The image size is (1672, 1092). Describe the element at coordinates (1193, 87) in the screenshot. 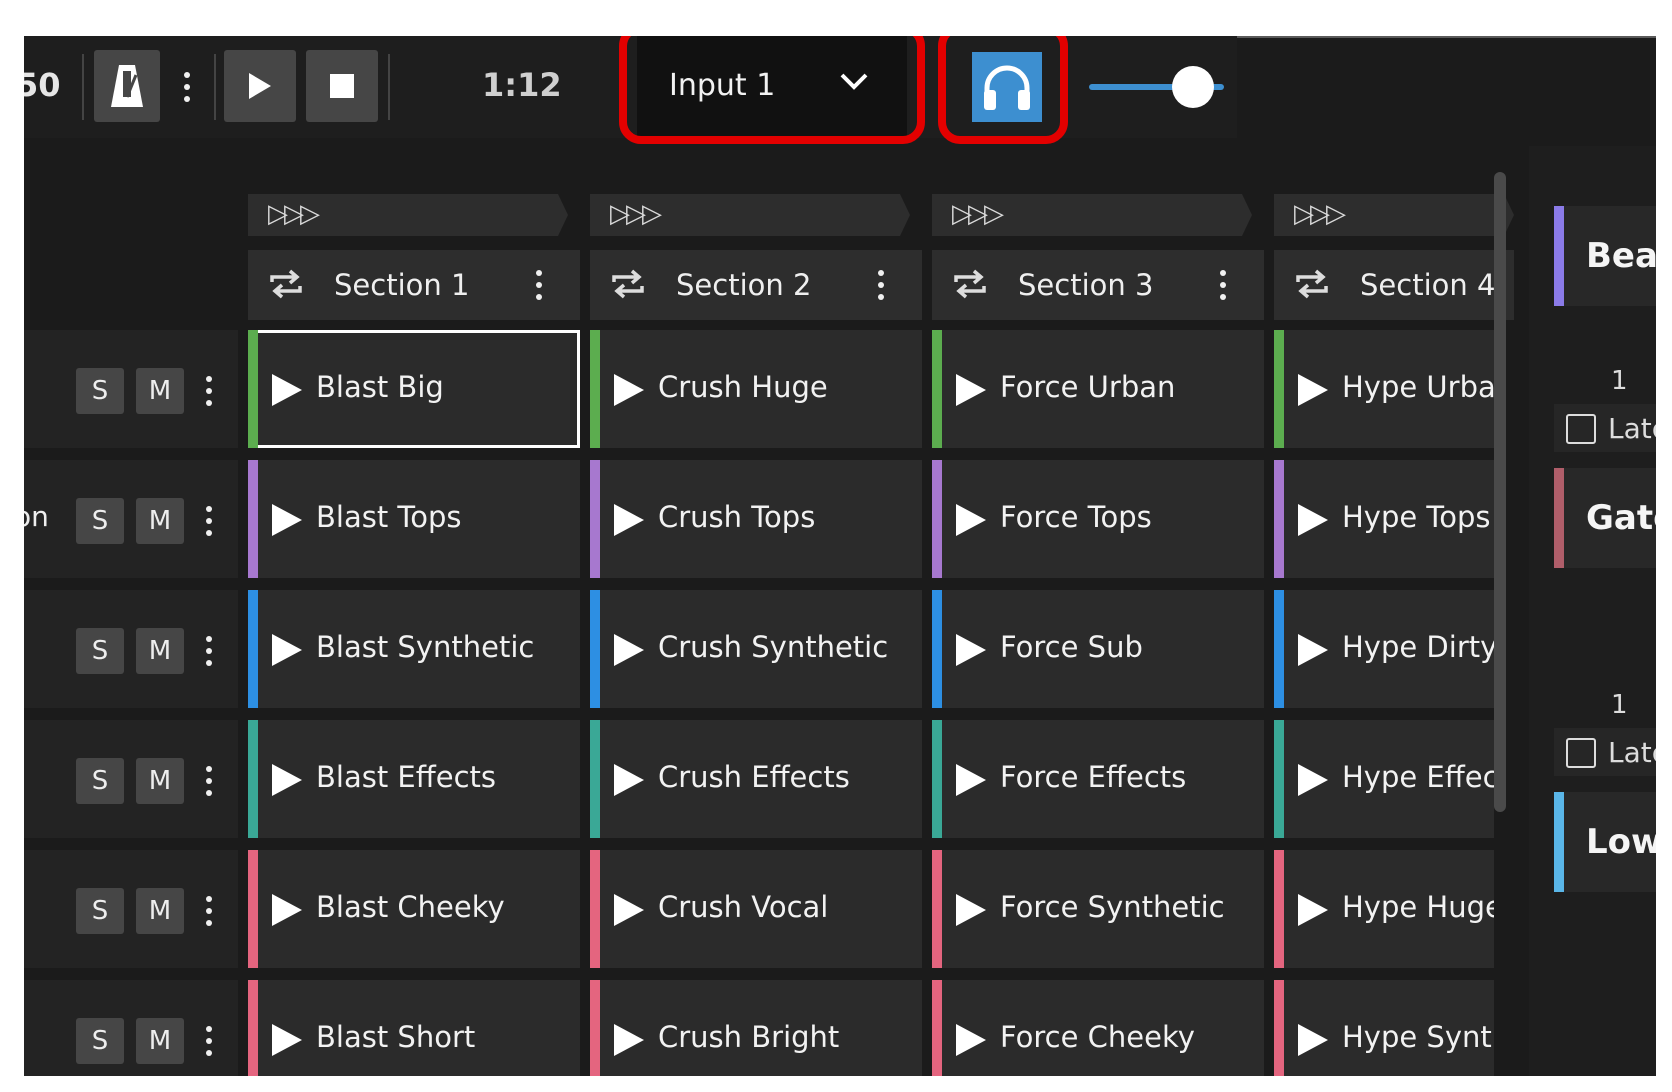

I see `monitor-volume-knob` at that location.